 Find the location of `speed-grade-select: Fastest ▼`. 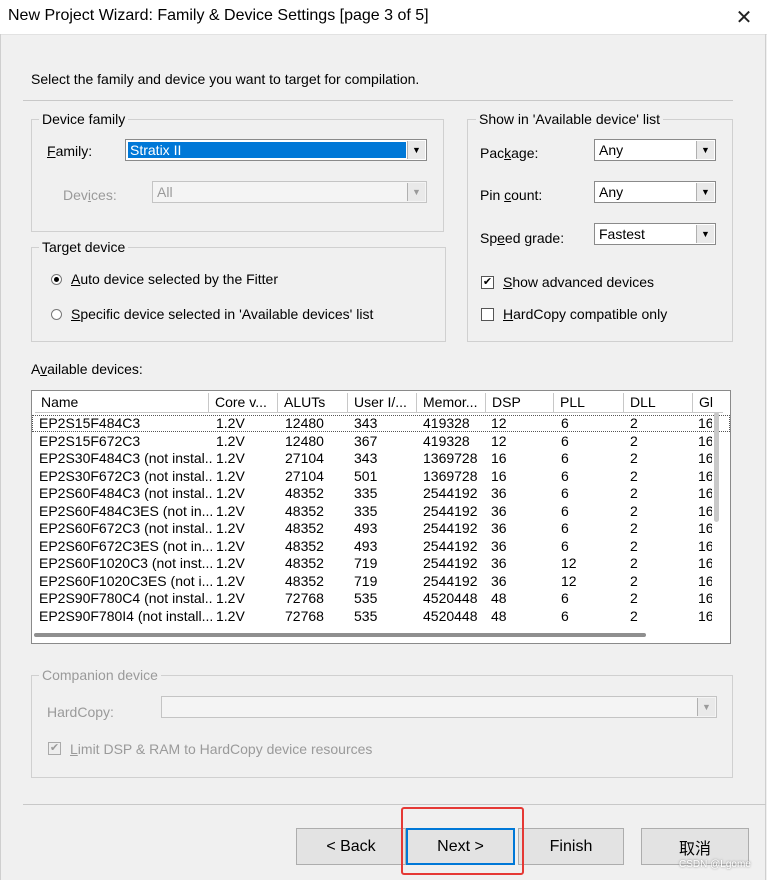

speed-grade-select: Fastest ▼ is located at coordinates (655, 234).